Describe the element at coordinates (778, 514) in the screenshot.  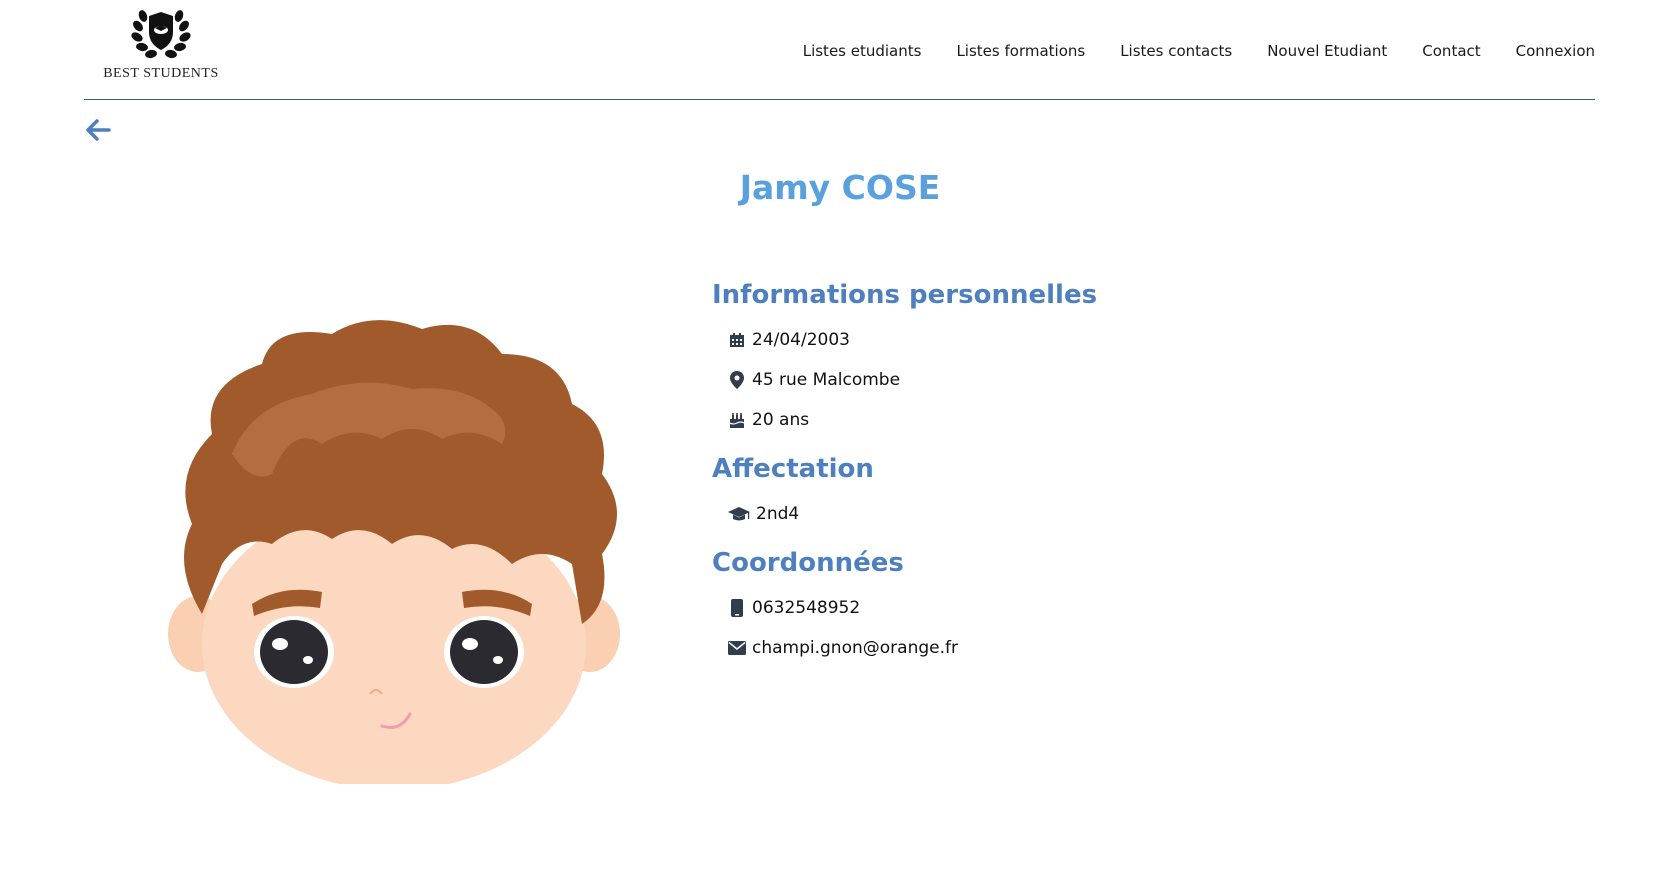
I see `class-value: 2nd4` at that location.